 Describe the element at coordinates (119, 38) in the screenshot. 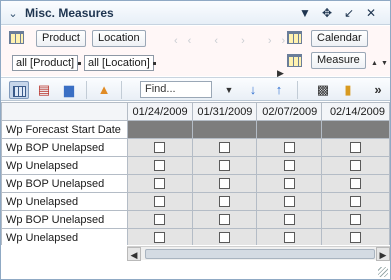

I see `location-dimension-button: Location` at that location.